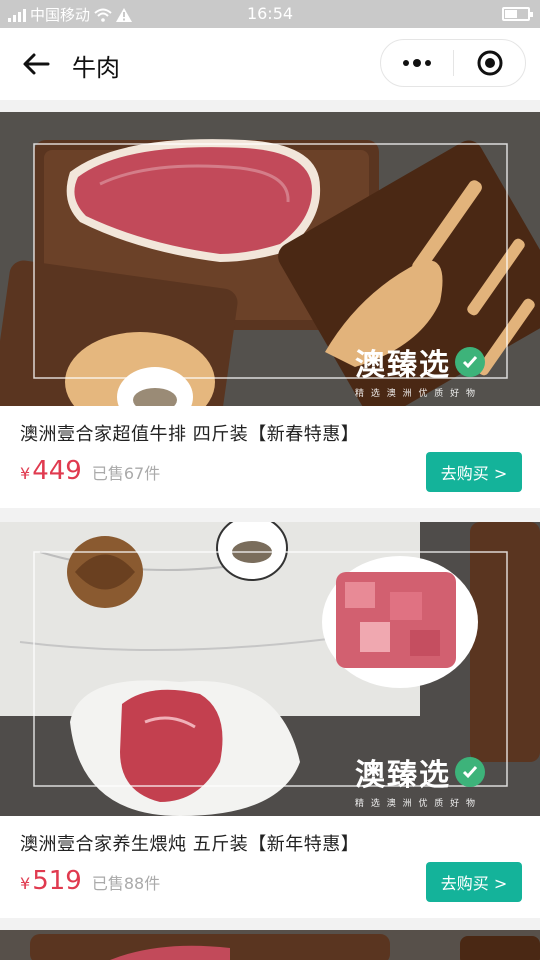 This screenshot has width=540, height=960. I want to click on product-name: 澳洲壹合家养生煨炖 五斤装【新年特惠】, so click(190, 844).